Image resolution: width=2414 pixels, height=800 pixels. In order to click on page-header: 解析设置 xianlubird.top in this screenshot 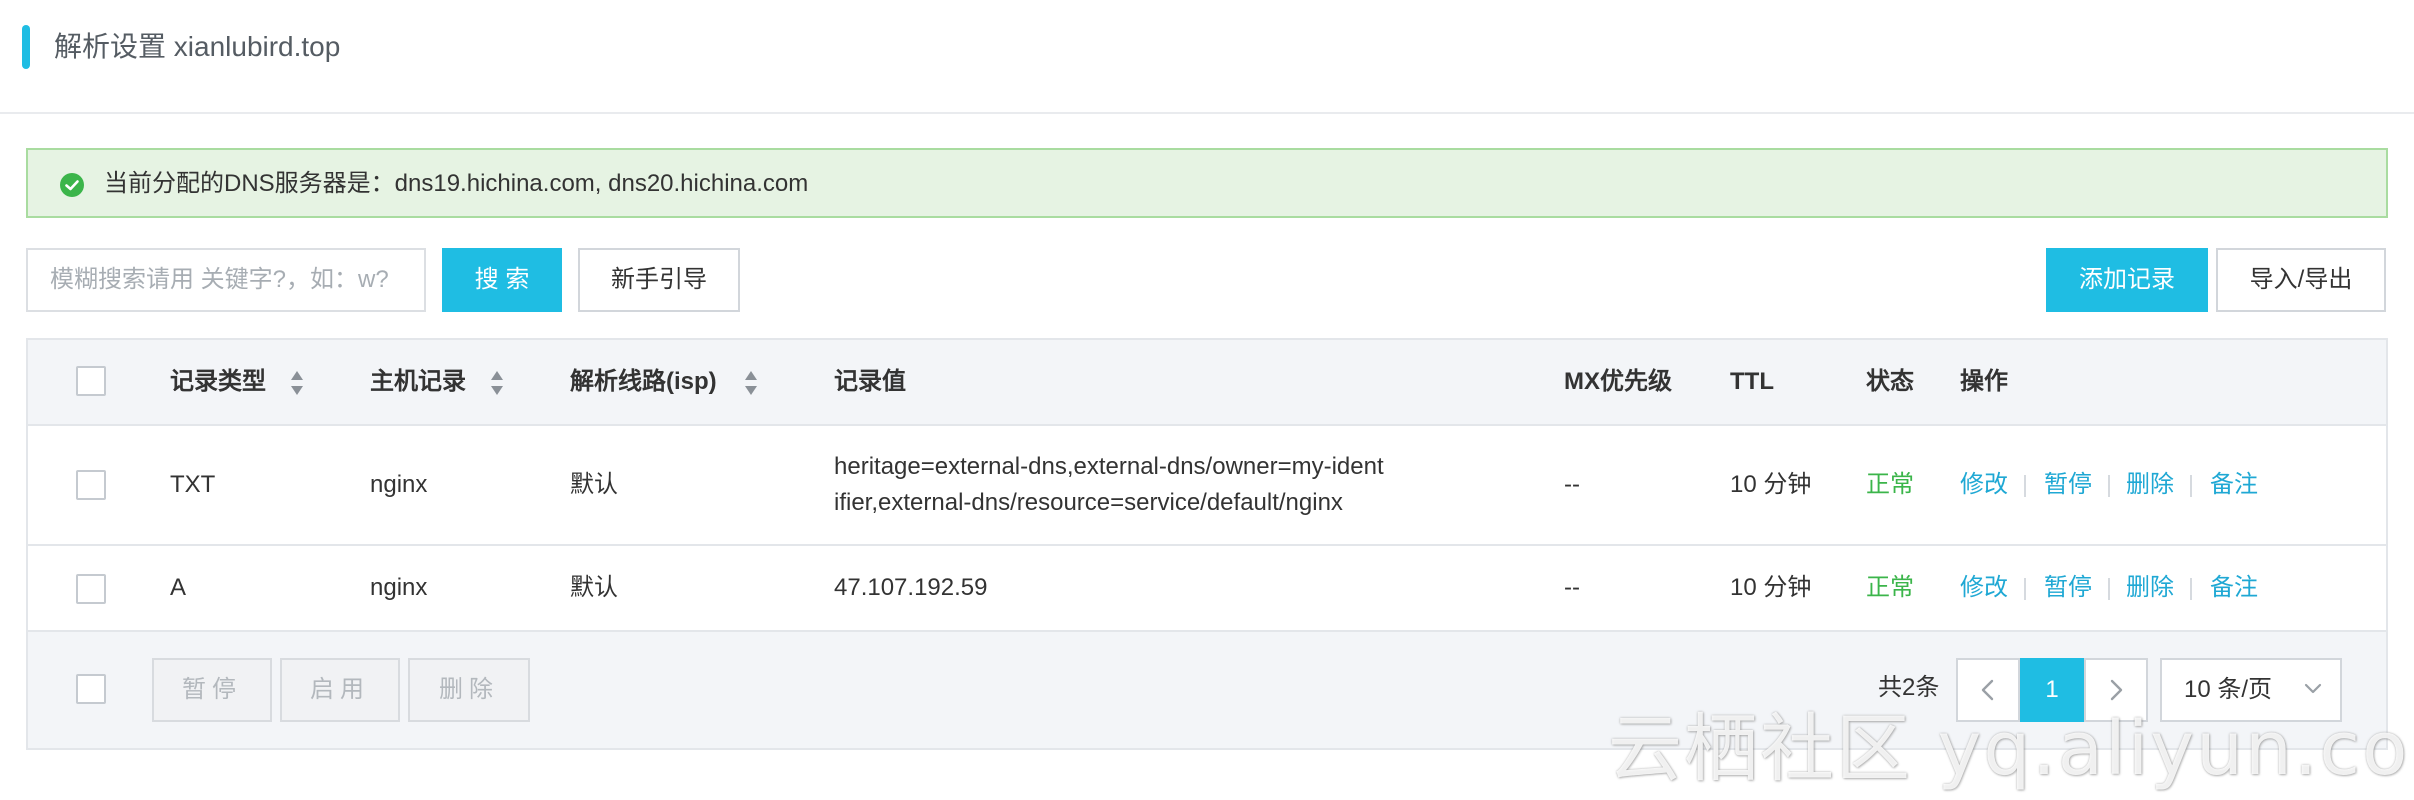, I will do `click(1207, 57)`.